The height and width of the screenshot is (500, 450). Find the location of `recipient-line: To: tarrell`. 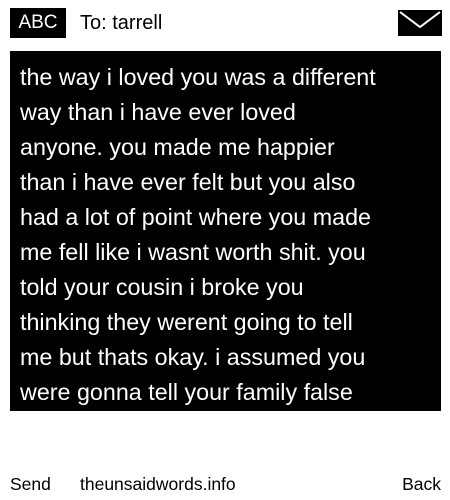

recipient-line: To: tarrell is located at coordinates (121, 23).